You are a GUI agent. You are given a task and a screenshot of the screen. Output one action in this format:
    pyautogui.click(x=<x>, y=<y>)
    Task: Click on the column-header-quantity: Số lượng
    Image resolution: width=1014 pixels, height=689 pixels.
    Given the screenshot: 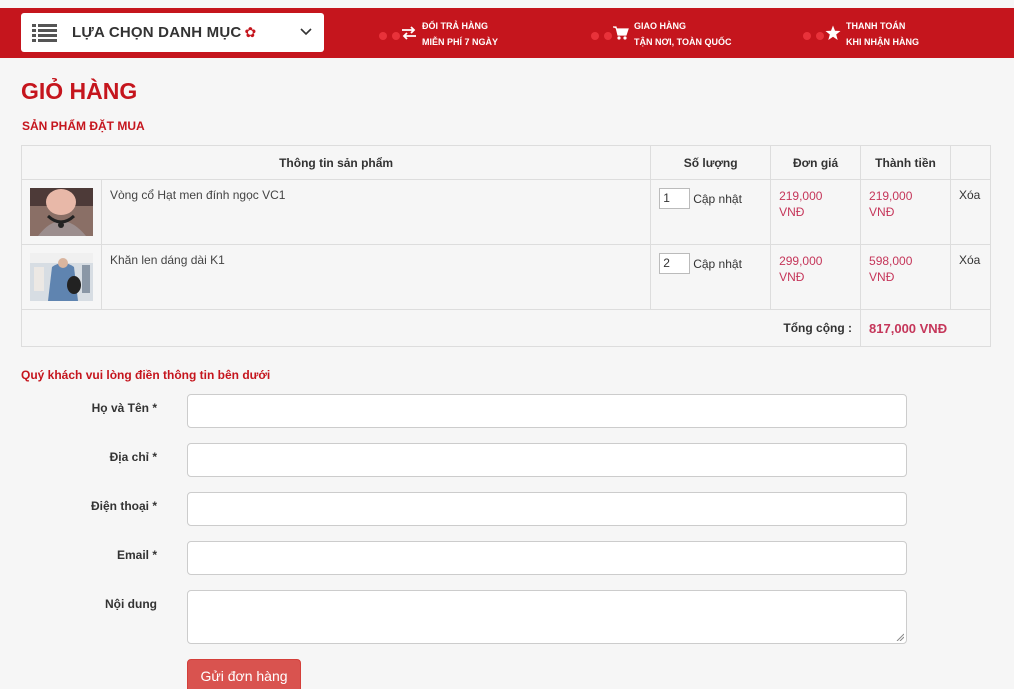 What is the action you would take?
    pyautogui.click(x=711, y=162)
    